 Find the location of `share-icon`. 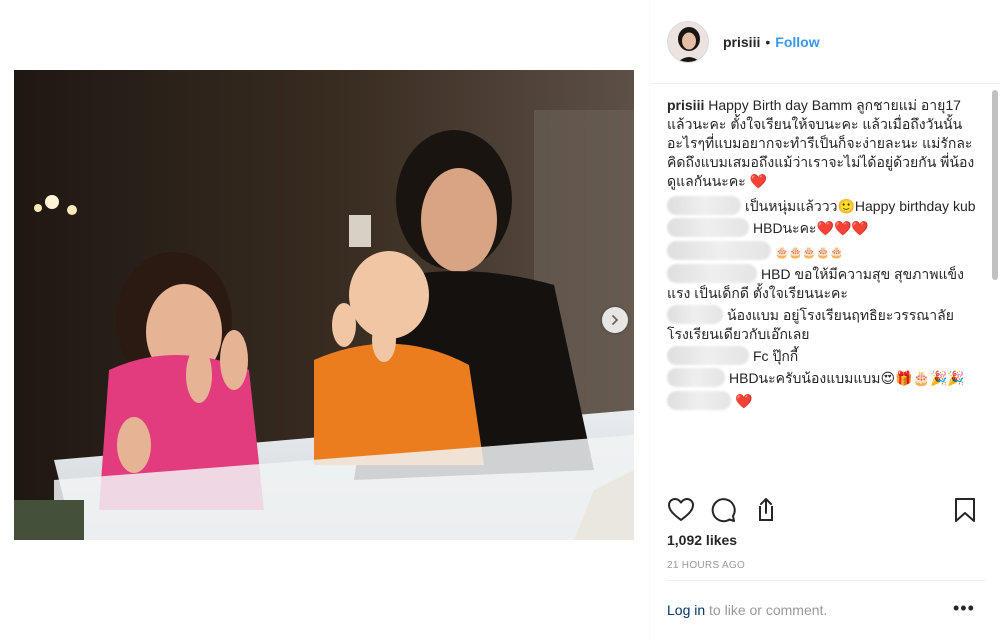

share-icon is located at coordinates (766, 509).